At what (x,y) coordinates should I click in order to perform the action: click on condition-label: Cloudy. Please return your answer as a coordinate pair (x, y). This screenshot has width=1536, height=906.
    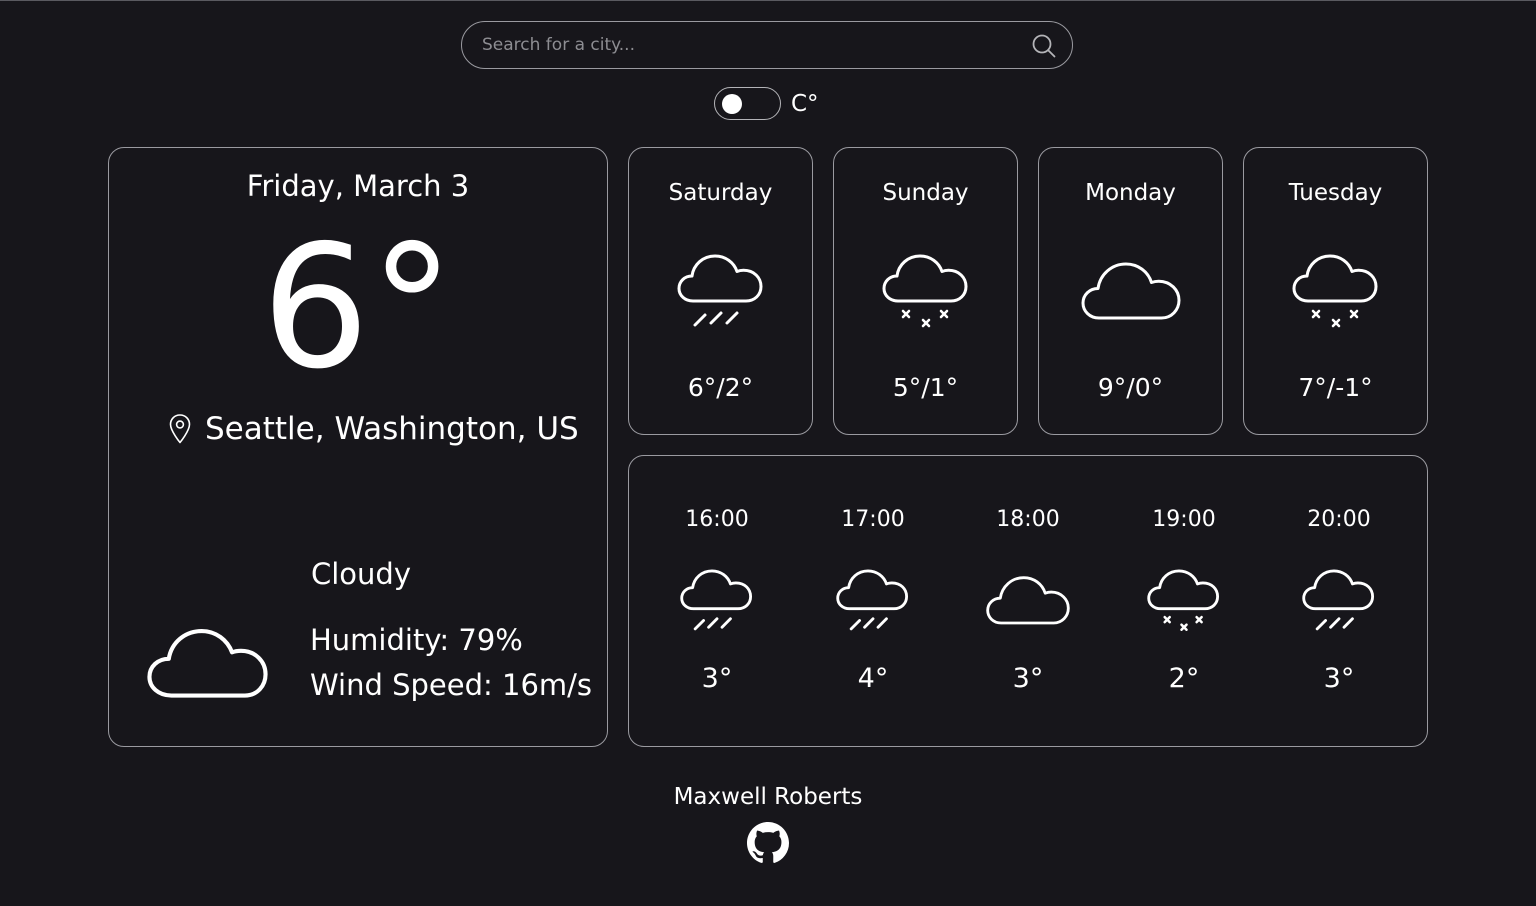
    Looking at the image, I should click on (361, 574).